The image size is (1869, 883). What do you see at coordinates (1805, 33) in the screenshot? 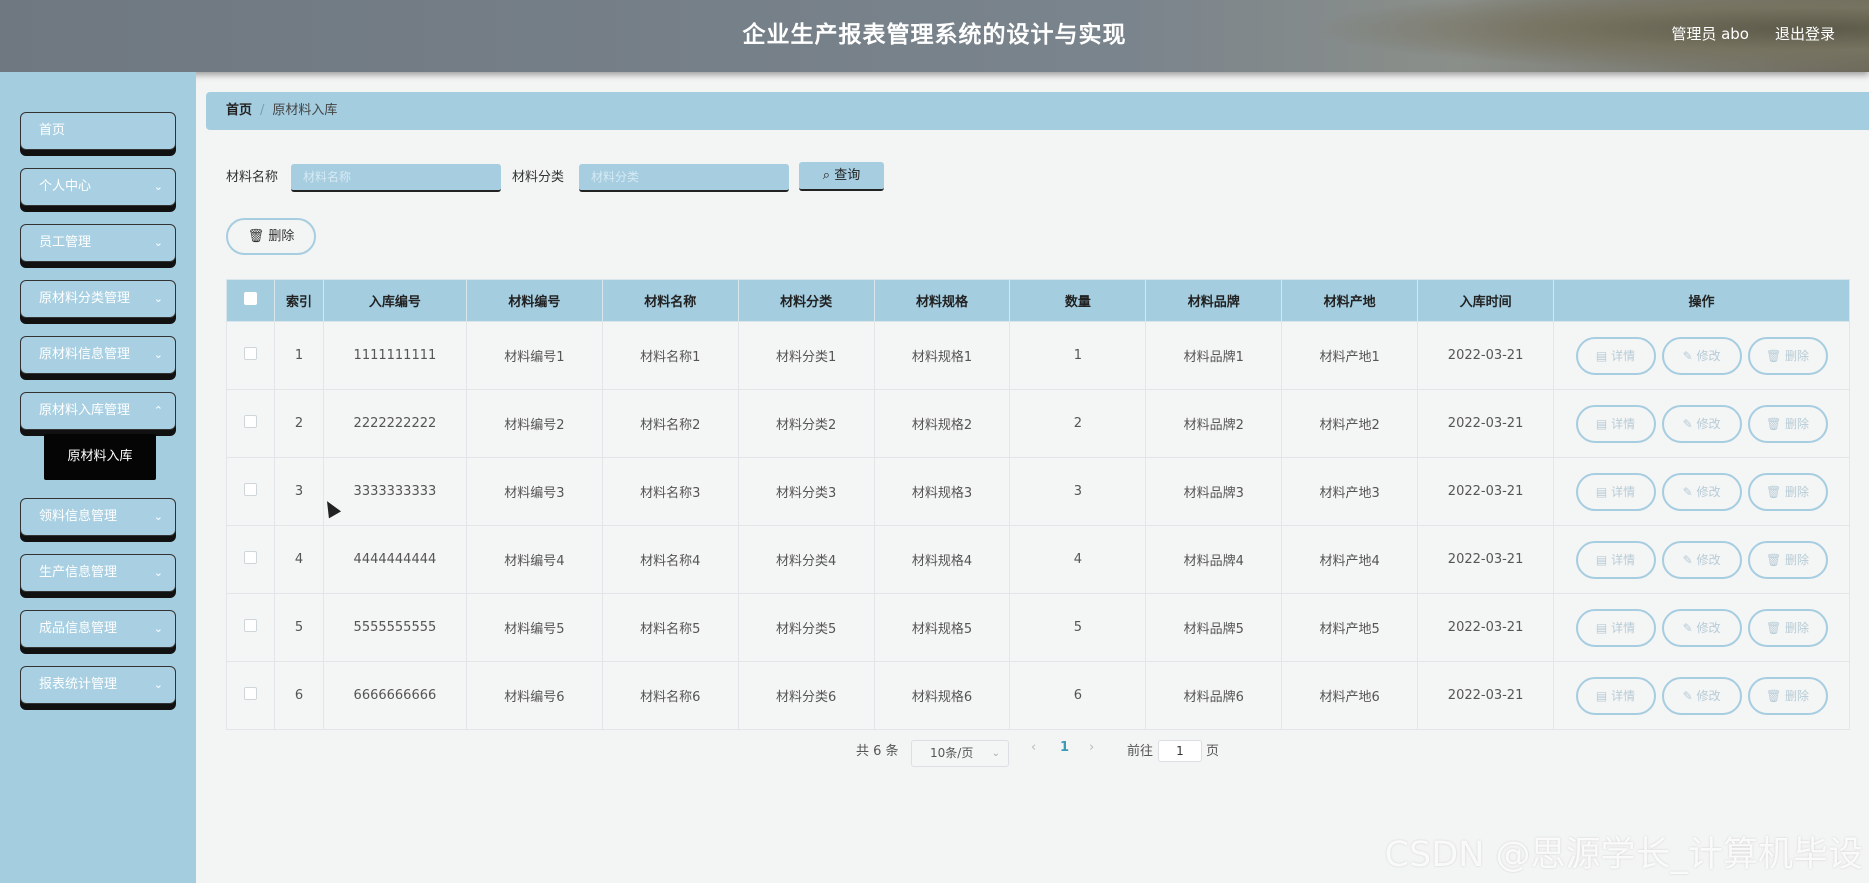
I see `logout-link: 退出登录` at bounding box center [1805, 33].